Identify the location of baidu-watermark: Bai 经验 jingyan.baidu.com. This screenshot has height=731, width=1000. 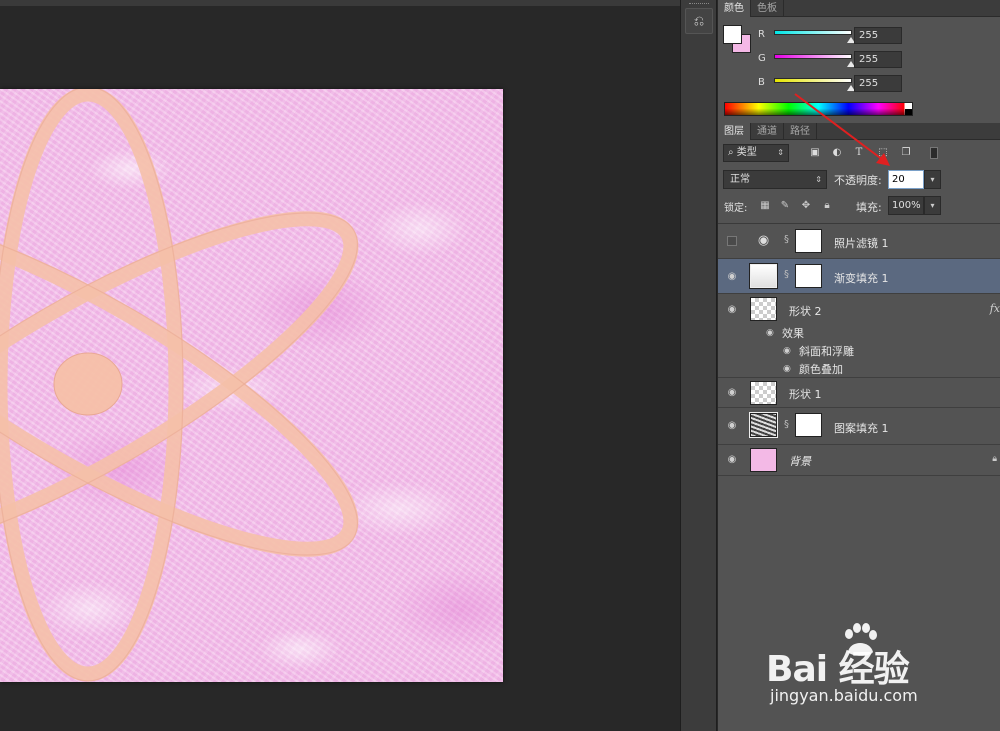
(880, 670).